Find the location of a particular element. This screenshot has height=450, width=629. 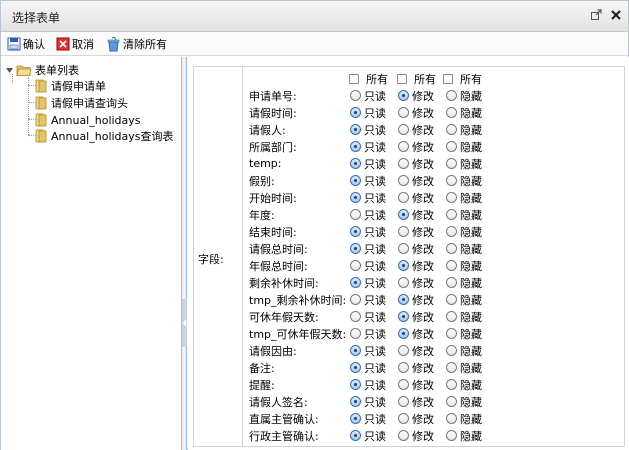

panel-splitter is located at coordinates (184, 253).